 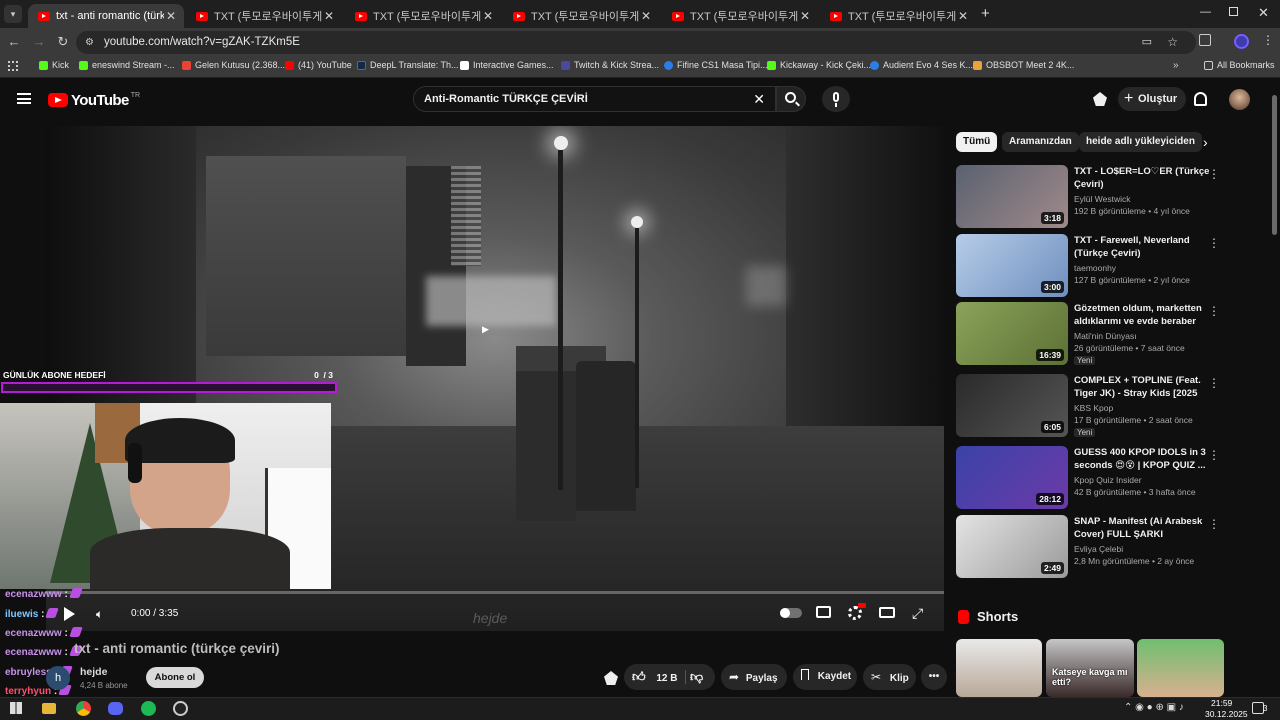 I want to click on video-thumbnail: 28:12, so click(x=1012, y=477).